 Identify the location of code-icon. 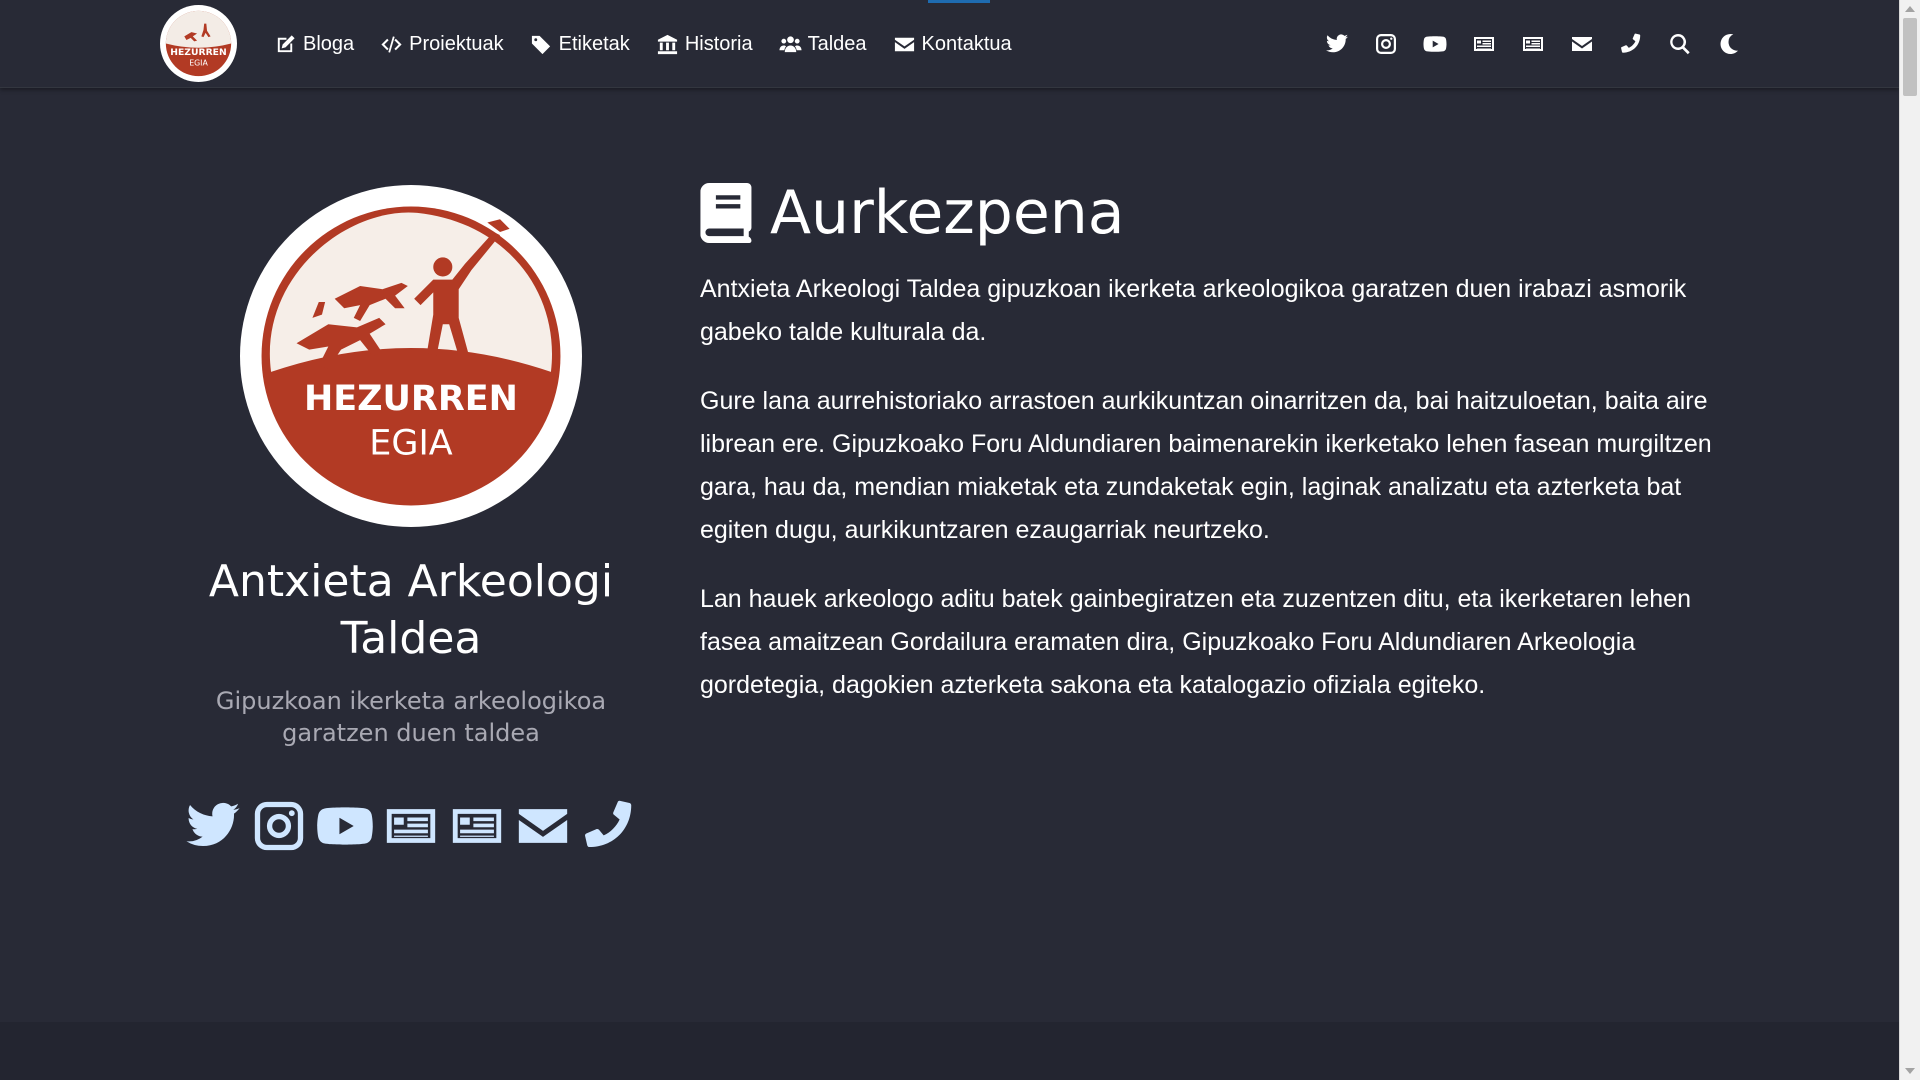
(391, 44).